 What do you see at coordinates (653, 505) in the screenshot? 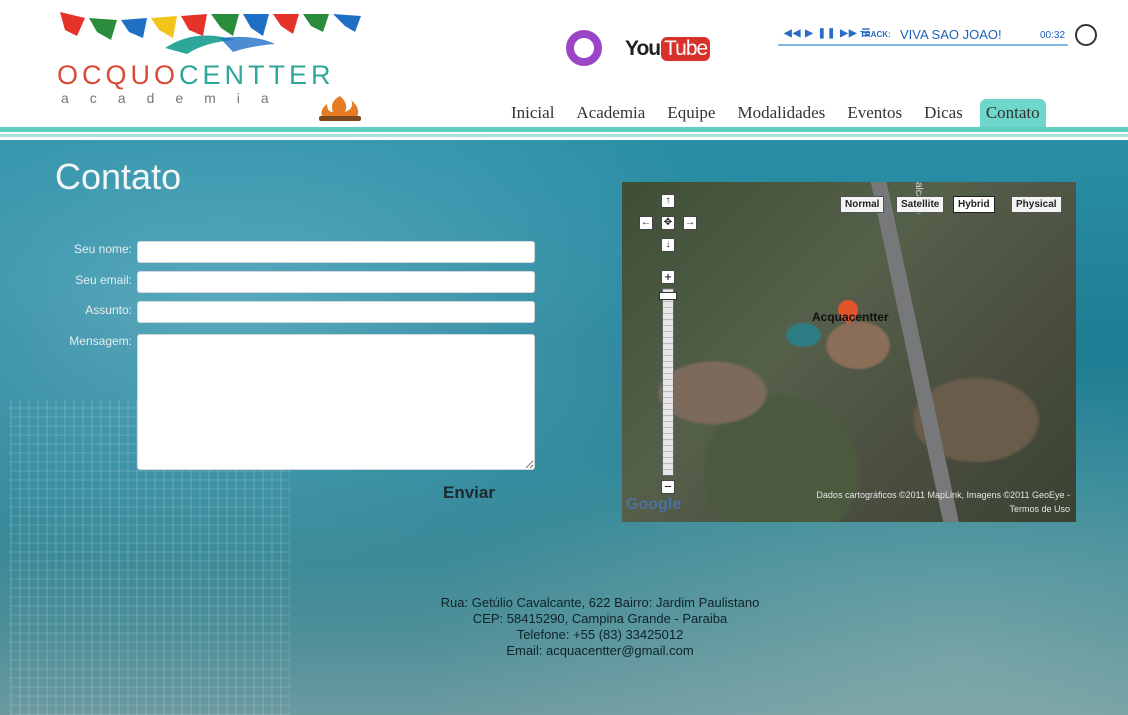
I see `google-logo: Google` at bounding box center [653, 505].